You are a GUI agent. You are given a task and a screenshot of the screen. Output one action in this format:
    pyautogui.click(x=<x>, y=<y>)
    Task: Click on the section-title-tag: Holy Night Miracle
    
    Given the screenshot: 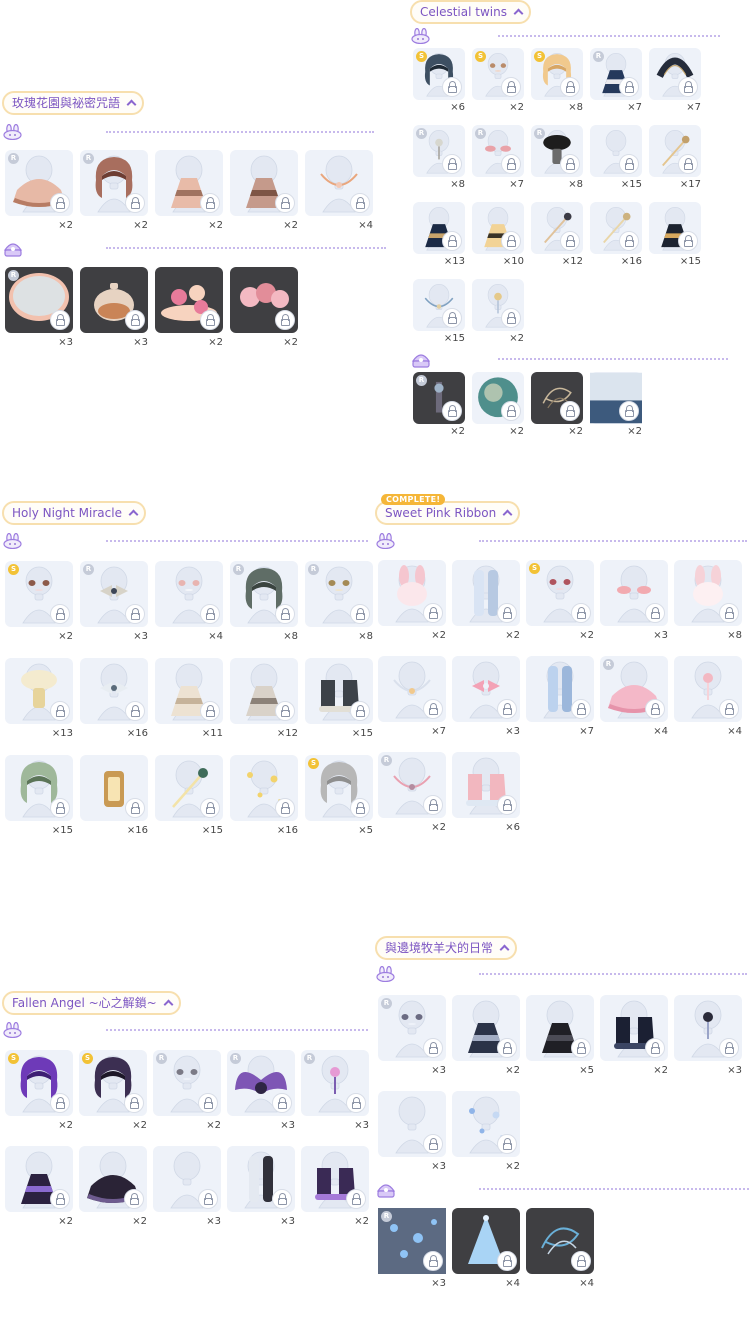 What is the action you would take?
    pyautogui.click(x=74, y=513)
    